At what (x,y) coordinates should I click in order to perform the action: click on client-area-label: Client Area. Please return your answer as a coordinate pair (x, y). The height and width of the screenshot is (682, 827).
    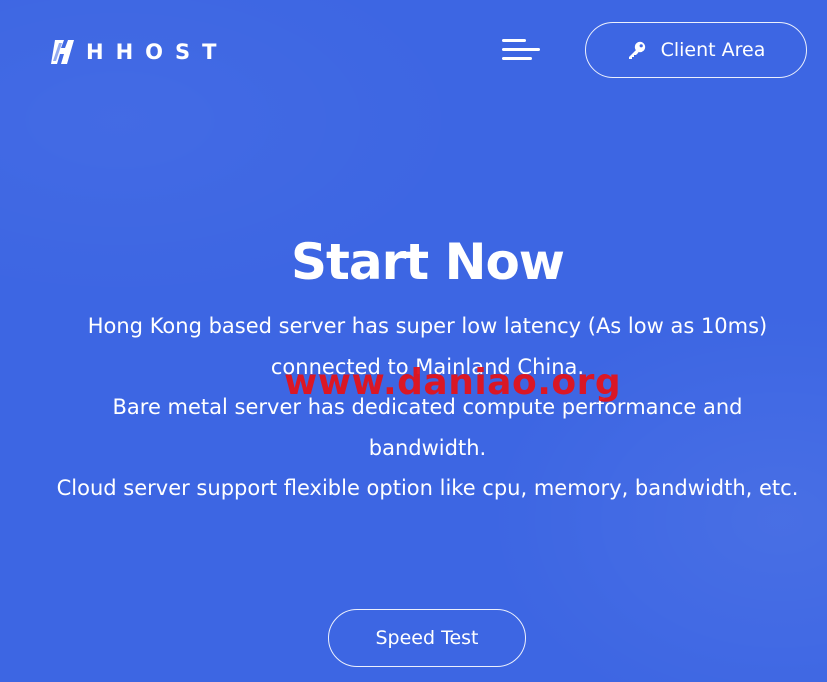
    Looking at the image, I should click on (713, 50).